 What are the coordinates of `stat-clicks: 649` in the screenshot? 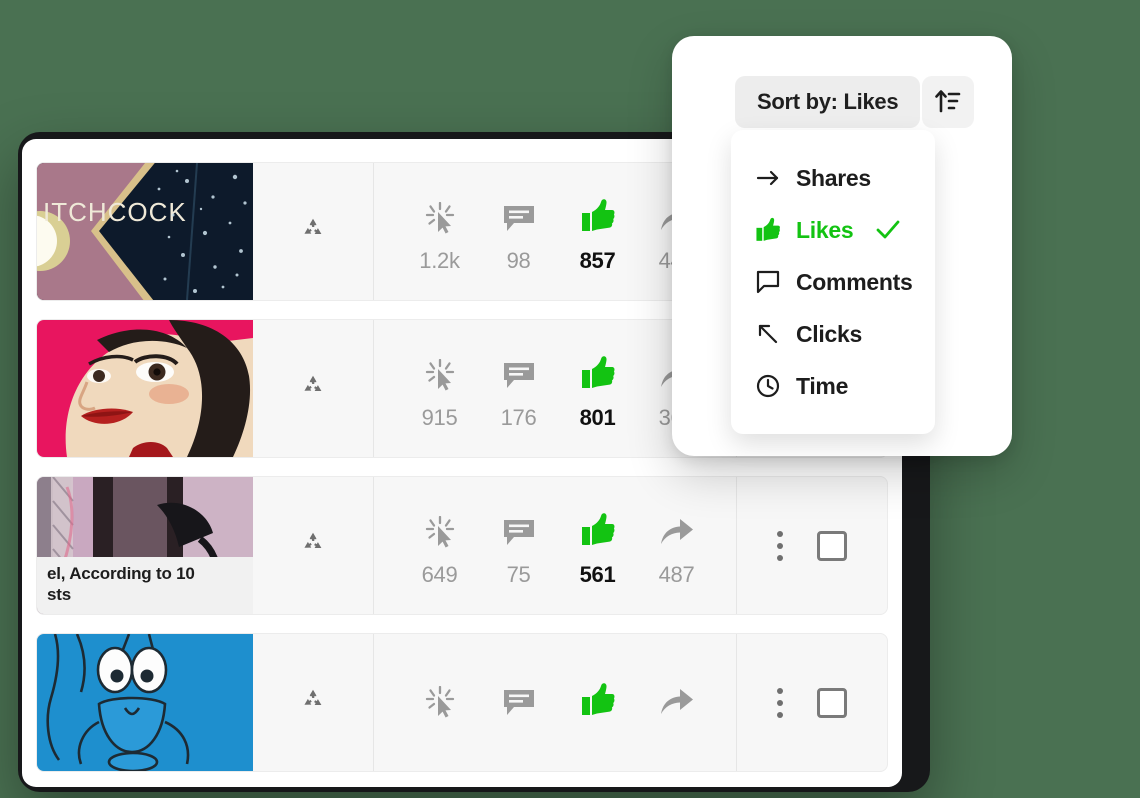 It's located at (439, 546).